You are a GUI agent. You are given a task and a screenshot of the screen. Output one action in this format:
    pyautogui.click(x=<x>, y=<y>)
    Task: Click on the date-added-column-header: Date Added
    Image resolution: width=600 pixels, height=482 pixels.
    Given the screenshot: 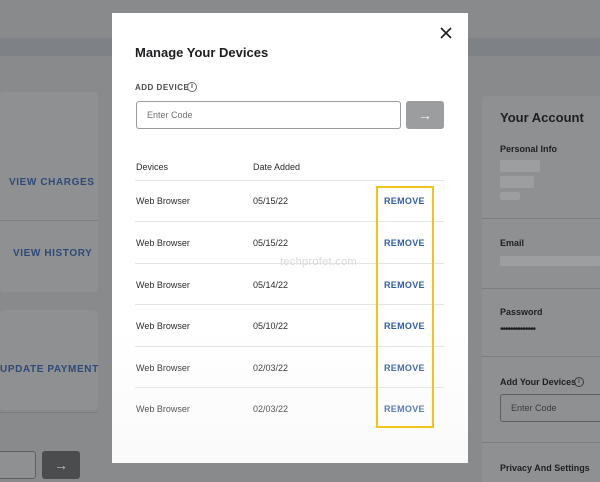 What is the action you would take?
    pyautogui.click(x=277, y=167)
    